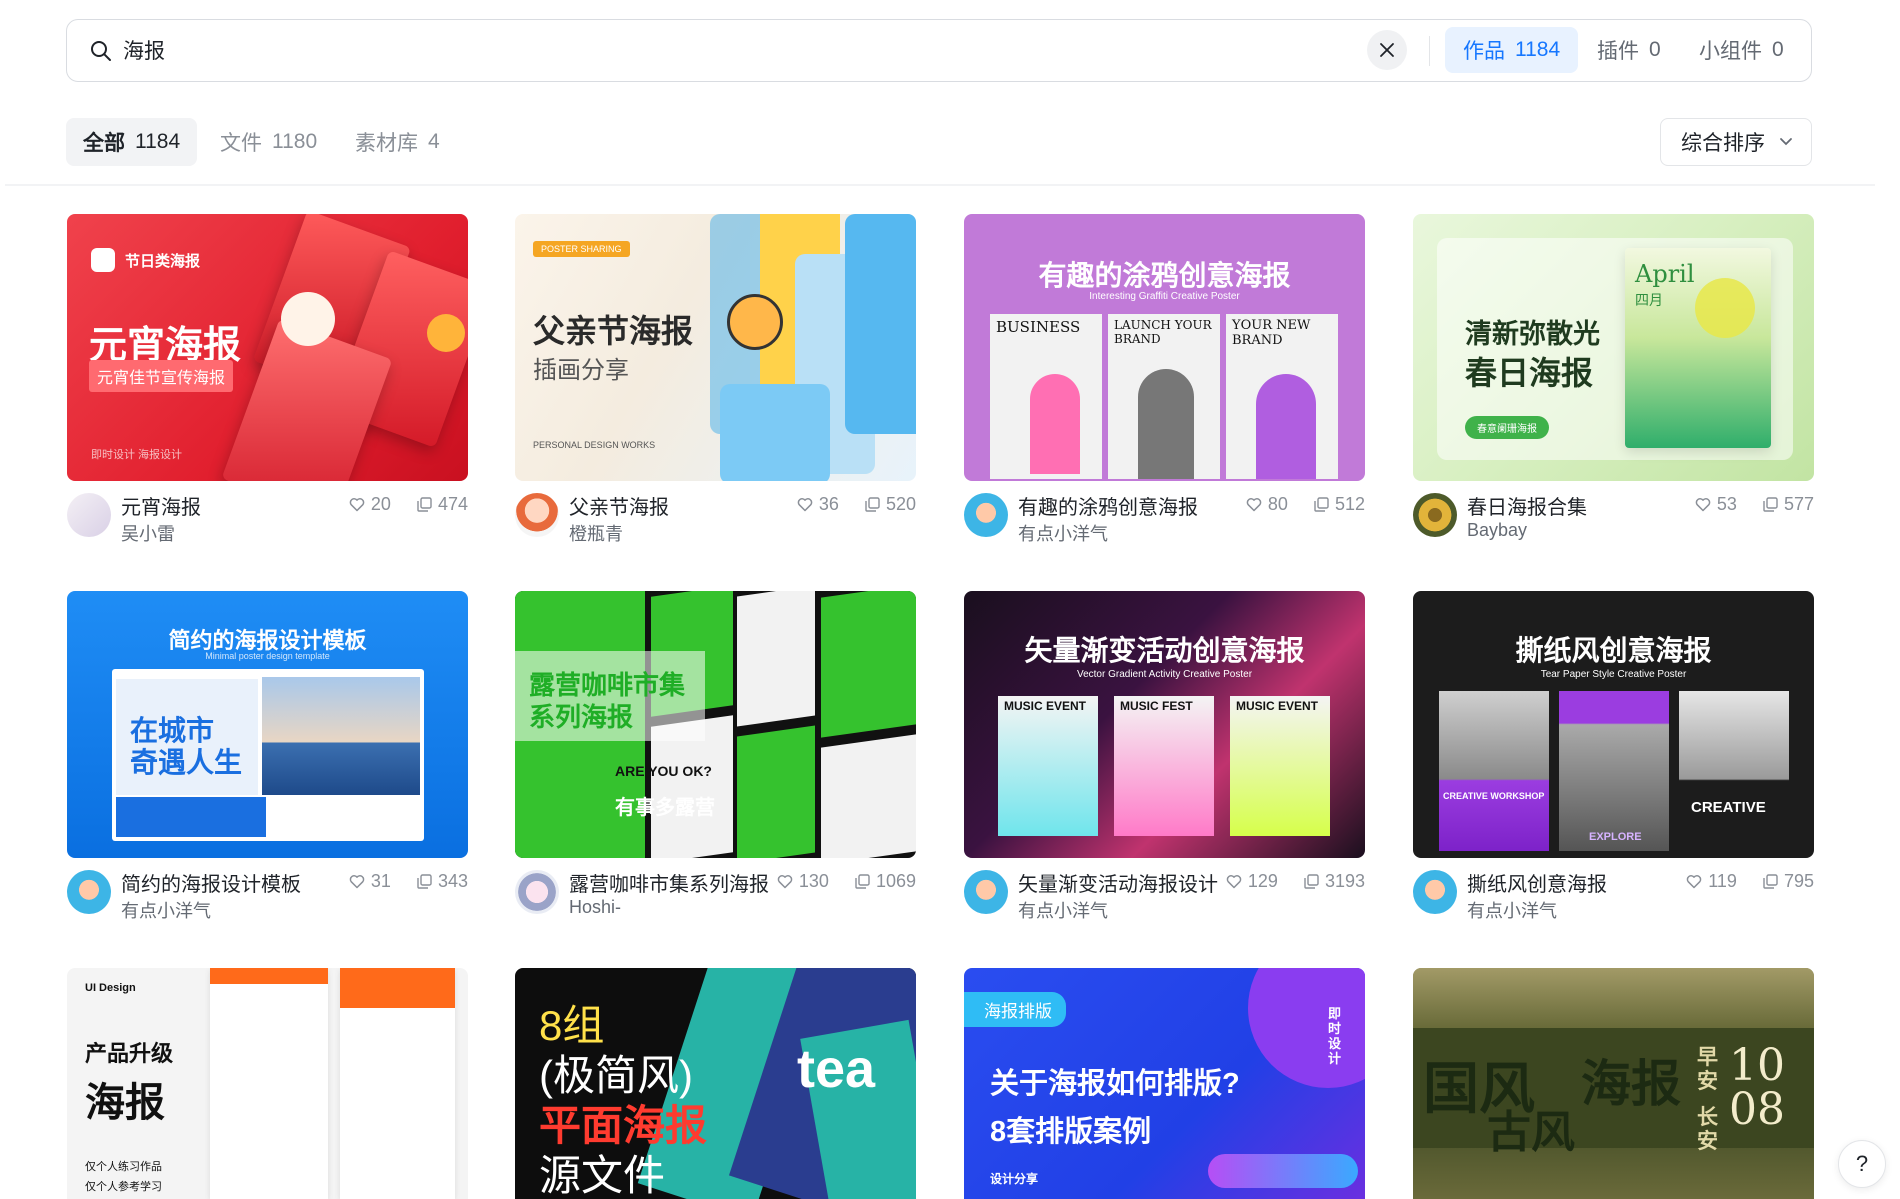 This screenshot has height=1199, width=1900. What do you see at coordinates (408, 504) in the screenshot?
I see `card-stats: 20 474` at bounding box center [408, 504].